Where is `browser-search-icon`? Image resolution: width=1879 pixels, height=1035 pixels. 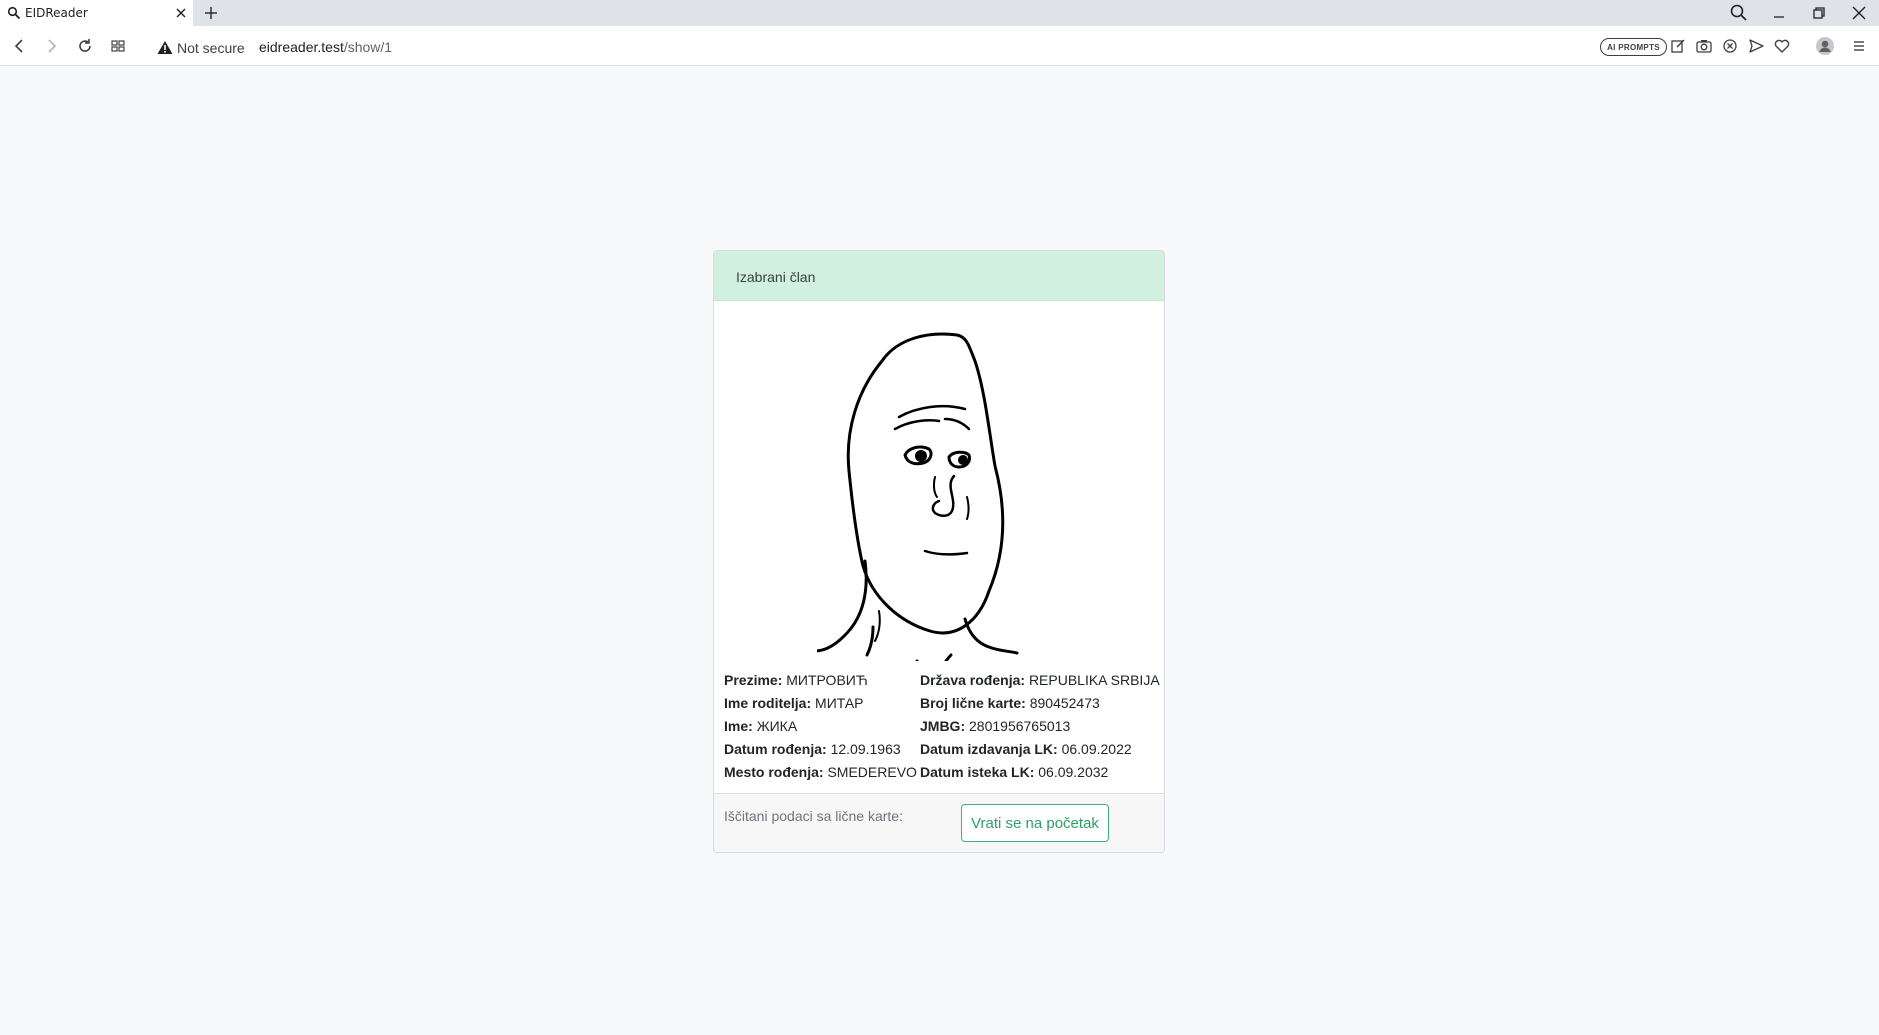 browser-search-icon is located at coordinates (1739, 13).